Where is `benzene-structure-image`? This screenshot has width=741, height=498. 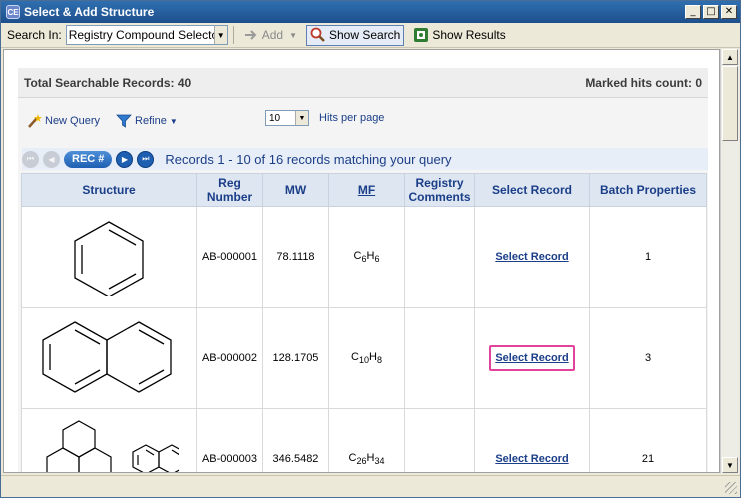
benzene-structure-image is located at coordinates (109, 259).